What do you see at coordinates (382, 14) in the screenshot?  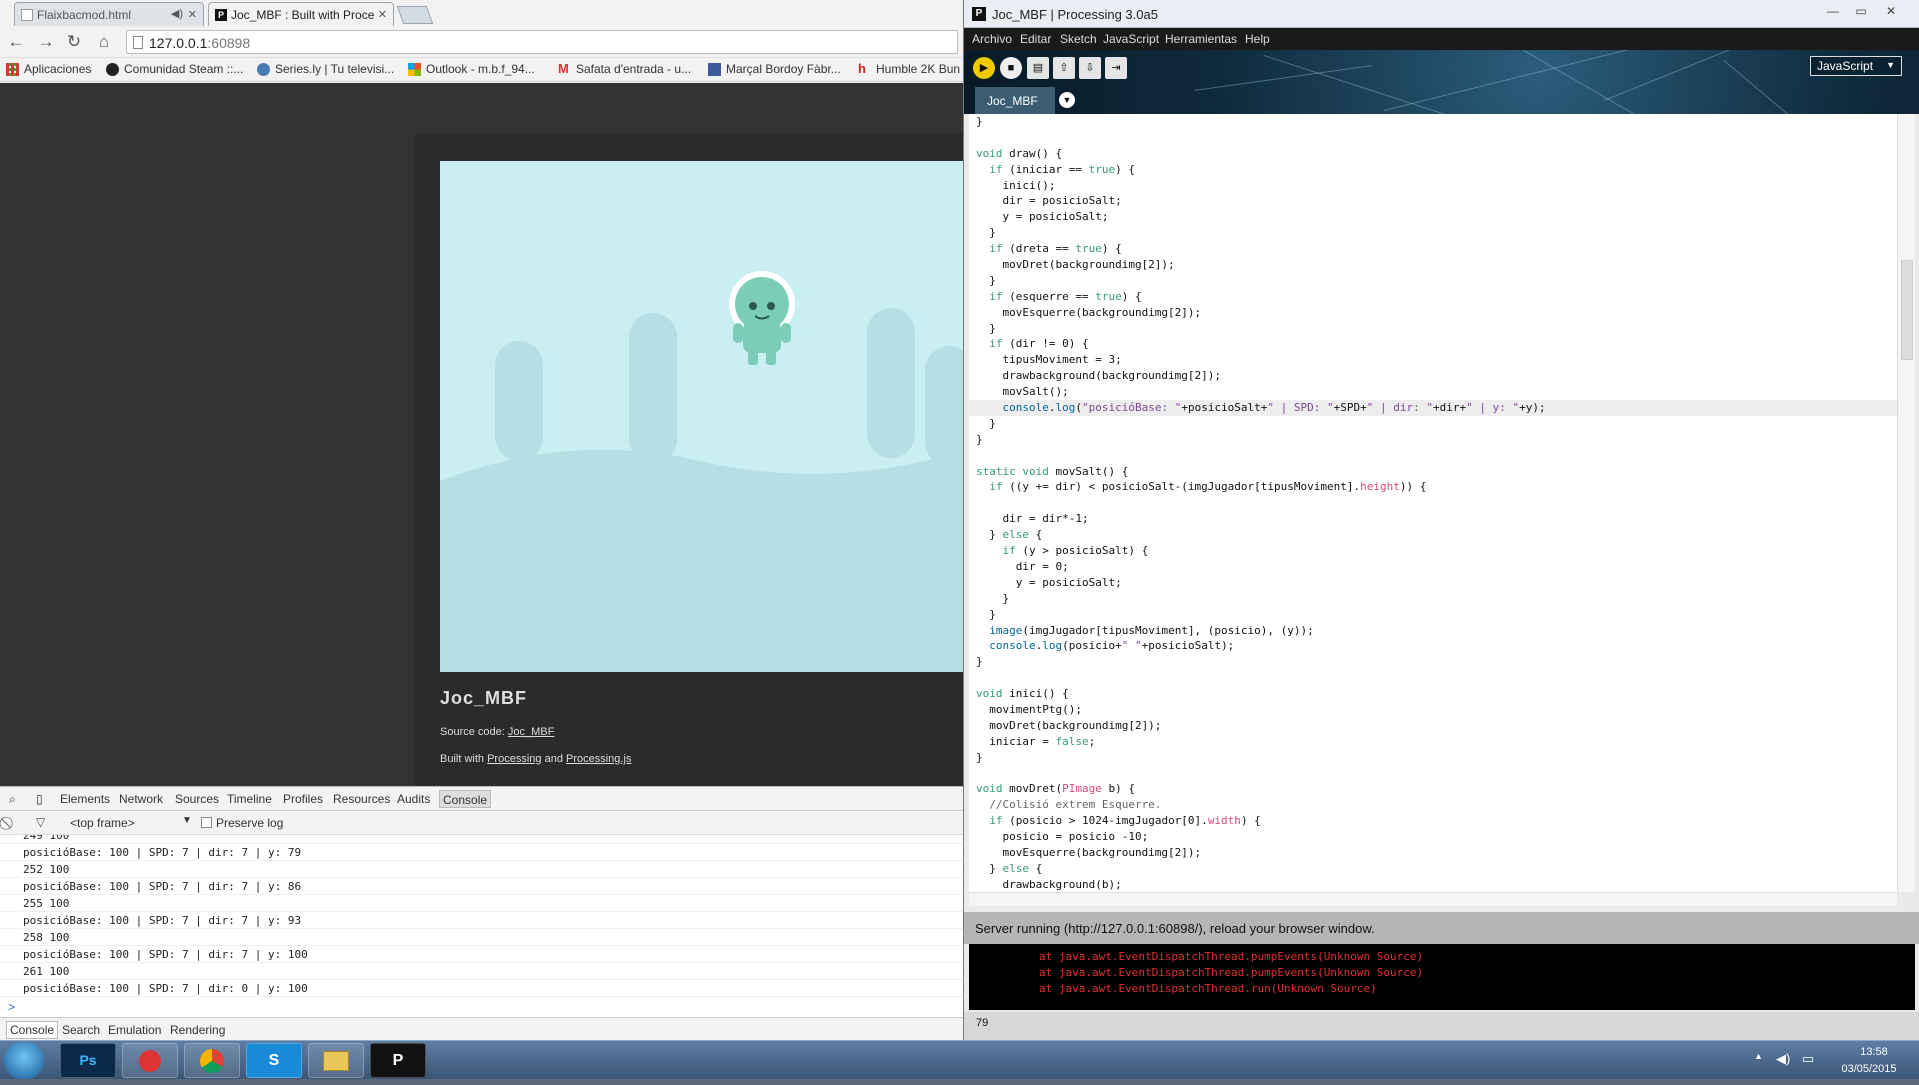 I see `close-tab-icon: ✕` at bounding box center [382, 14].